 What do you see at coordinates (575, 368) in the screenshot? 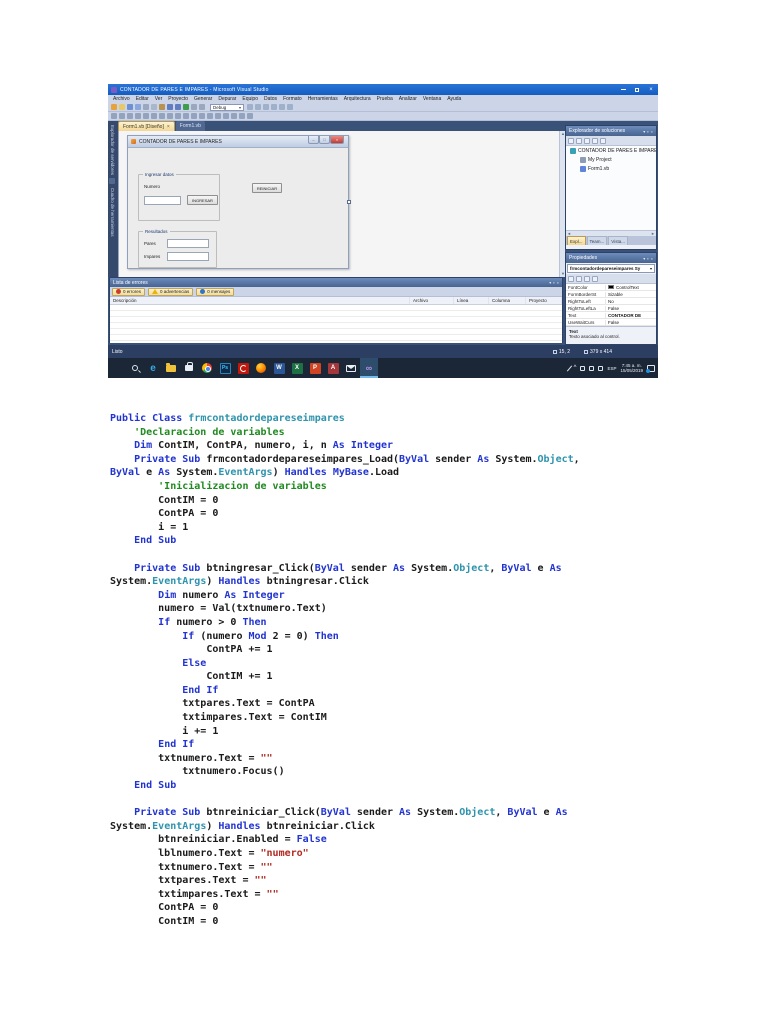
I see `chevron-up-icon: ^` at bounding box center [575, 368].